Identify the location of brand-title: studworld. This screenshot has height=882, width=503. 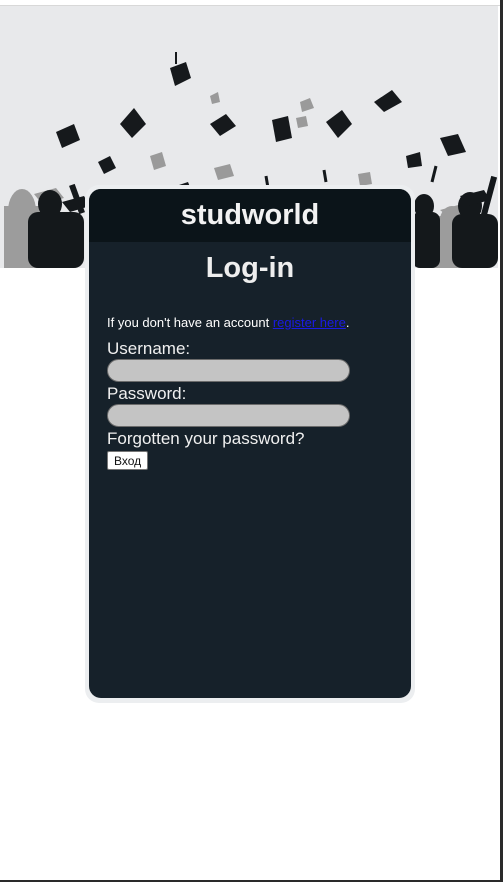
(250, 215).